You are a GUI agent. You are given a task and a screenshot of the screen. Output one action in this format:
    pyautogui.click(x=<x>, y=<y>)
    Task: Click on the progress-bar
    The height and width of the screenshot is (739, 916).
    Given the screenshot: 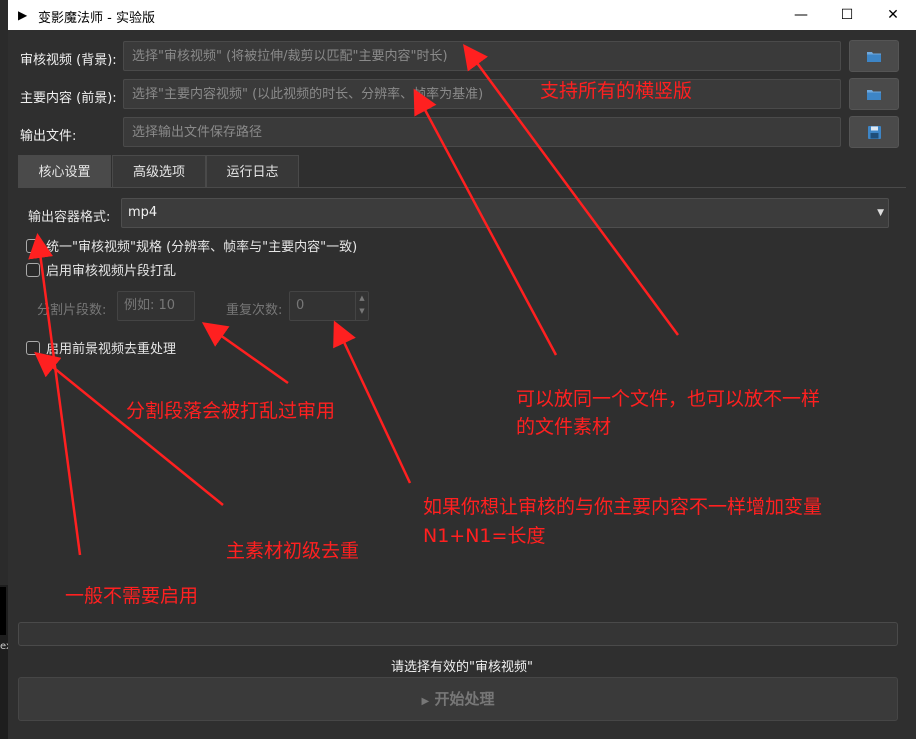 What is the action you would take?
    pyautogui.click(x=458, y=634)
    